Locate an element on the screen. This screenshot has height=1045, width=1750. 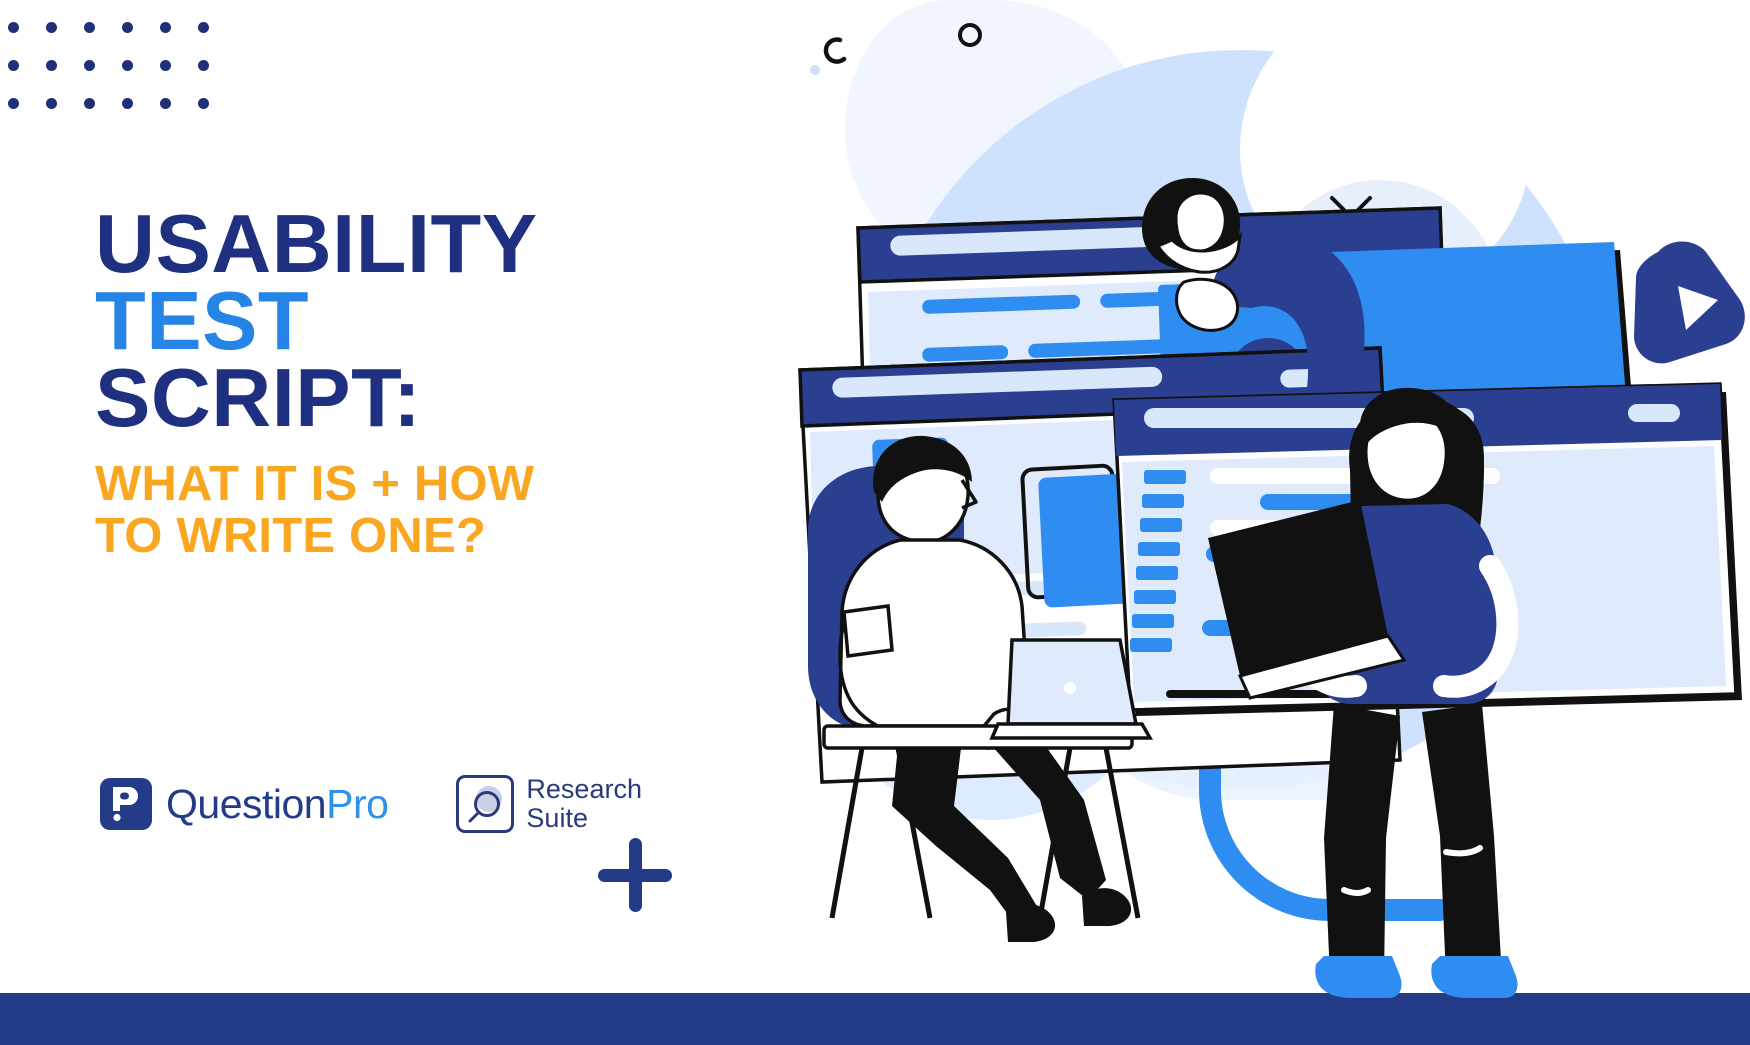
research-suite-line-2: Suite is located at coordinates (557, 818).